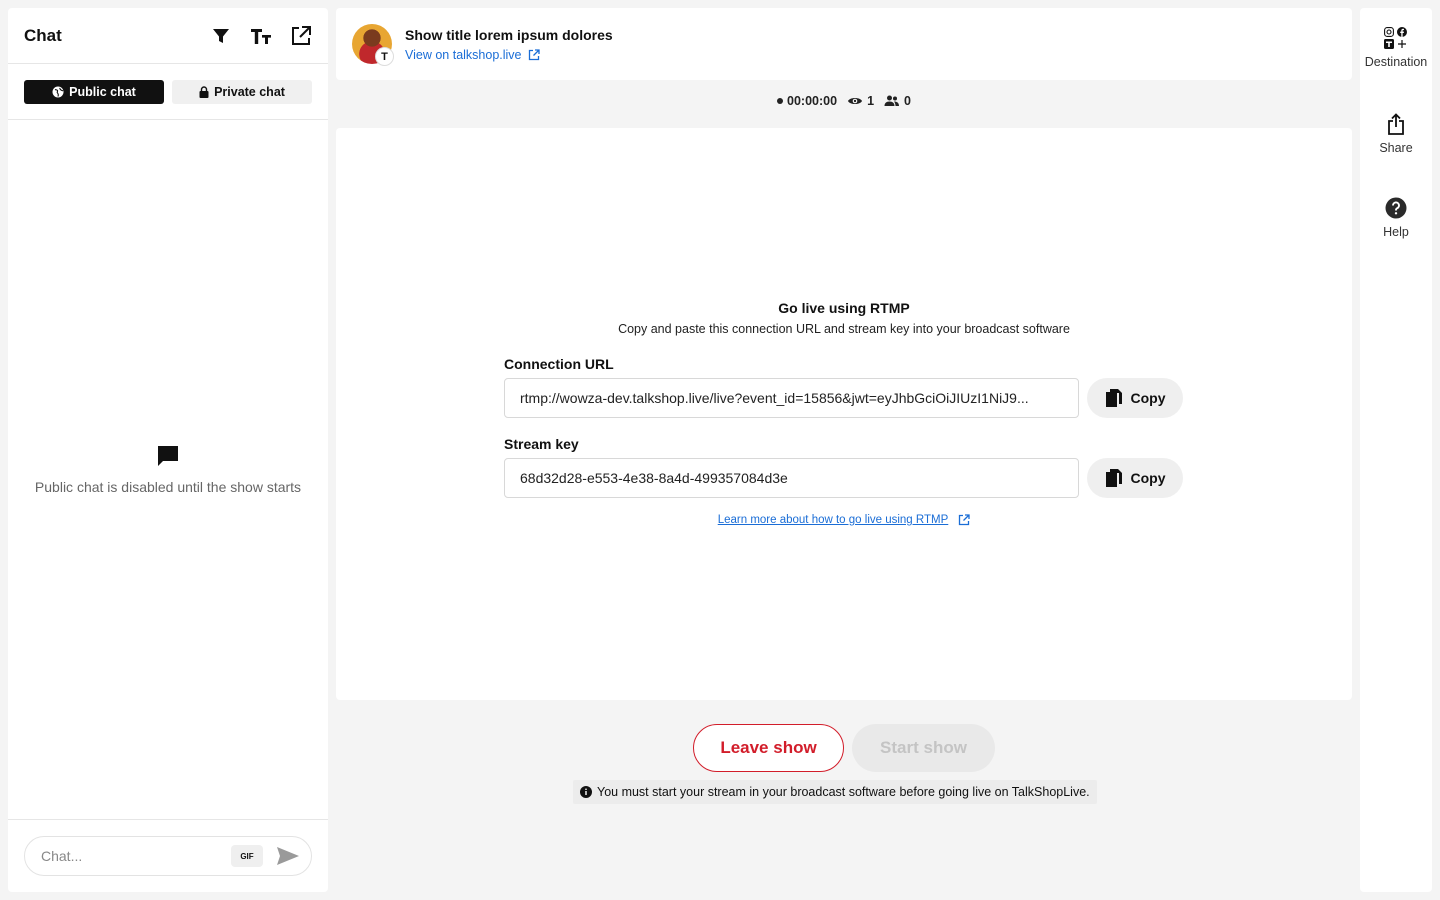 This screenshot has width=1440, height=900. I want to click on text-size-icon, so click(261, 36).